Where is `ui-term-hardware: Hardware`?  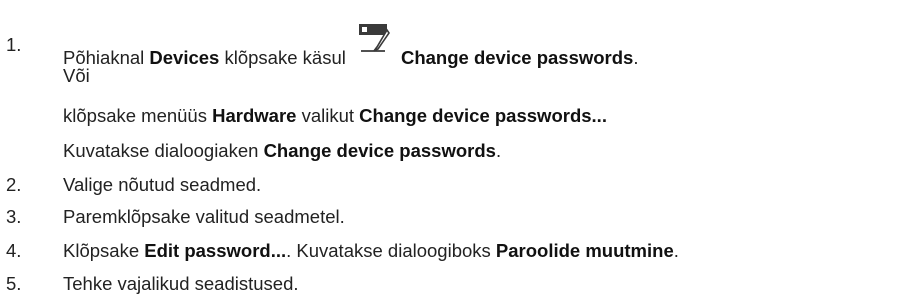
ui-term-hardware: Hardware is located at coordinates (254, 115).